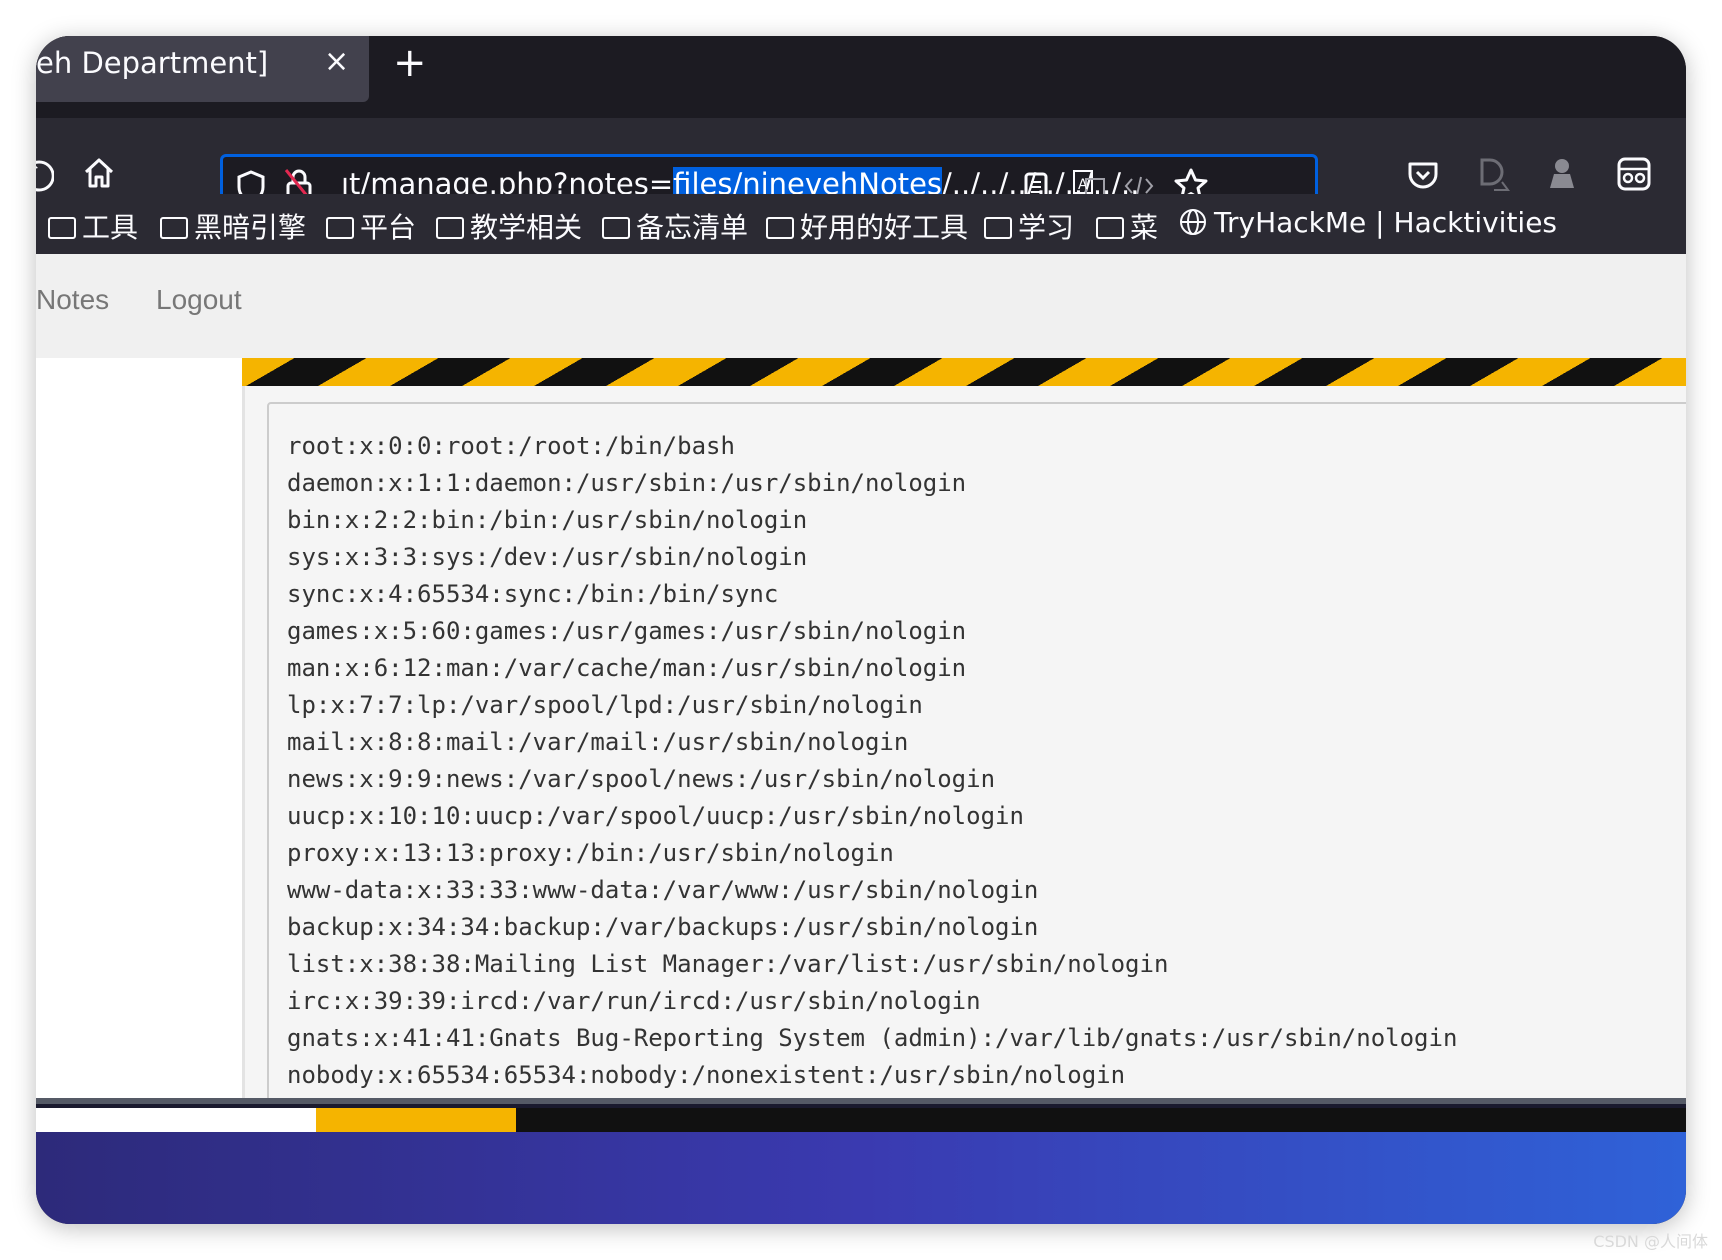  Describe the element at coordinates (99, 173) in the screenshot. I see `home-icon` at that location.